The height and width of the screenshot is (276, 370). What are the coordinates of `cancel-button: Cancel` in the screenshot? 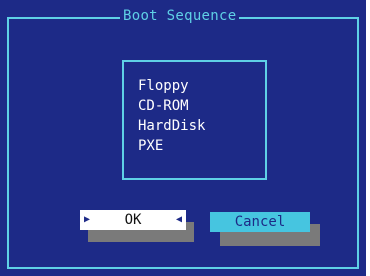 It's located at (260, 222).